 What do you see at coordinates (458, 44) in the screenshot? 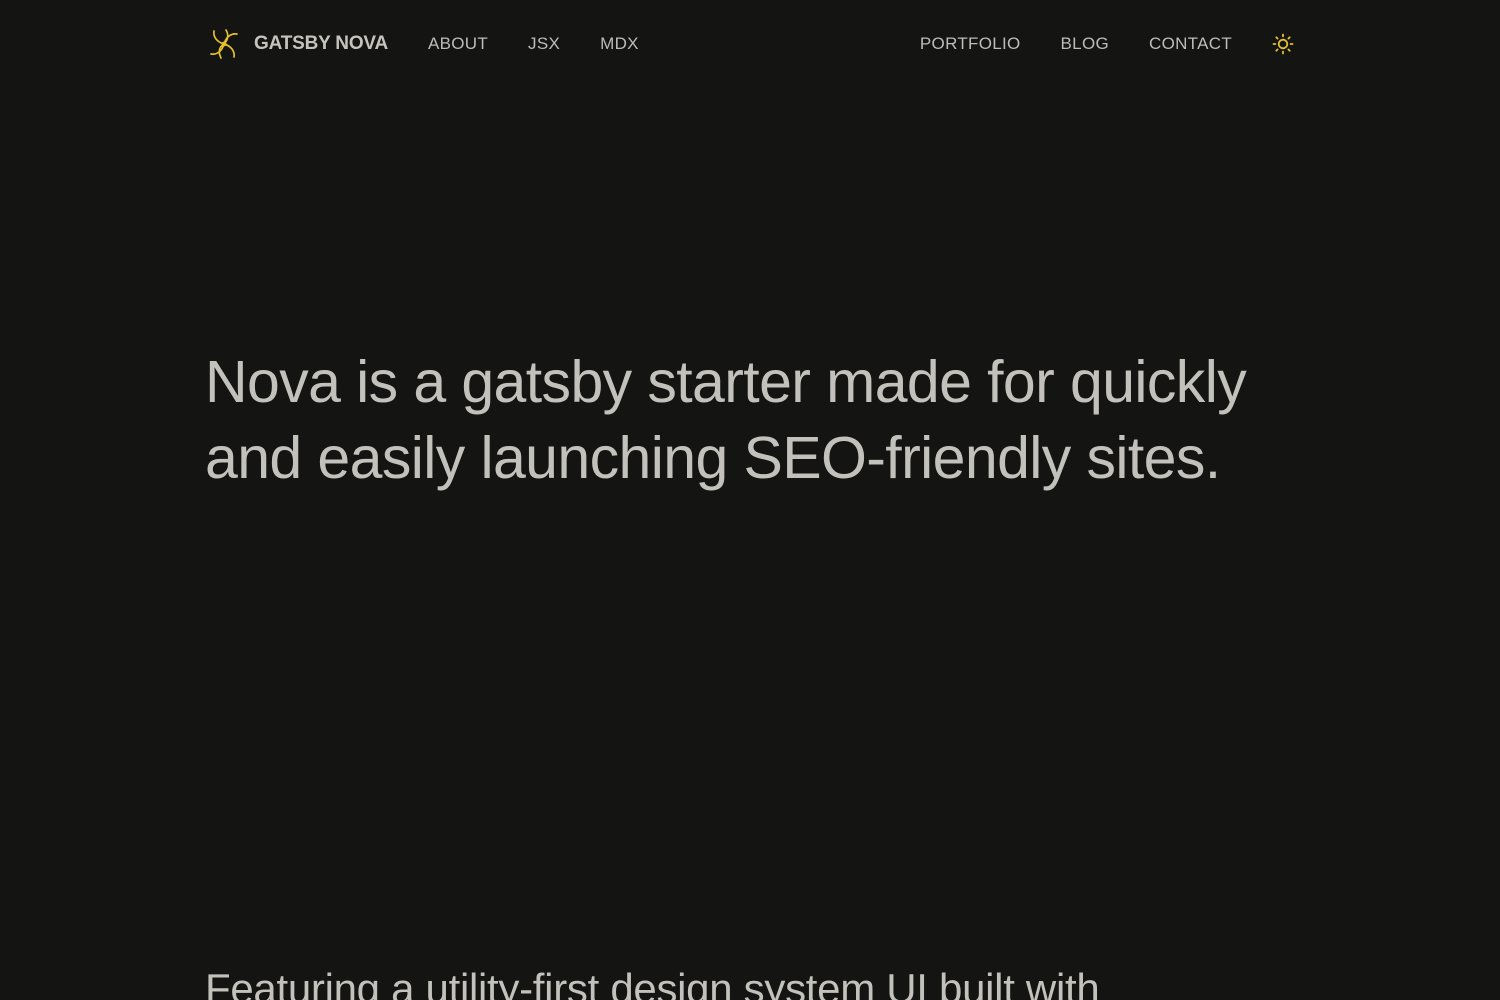
I see `nav-link-about: ABOUT` at bounding box center [458, 44].